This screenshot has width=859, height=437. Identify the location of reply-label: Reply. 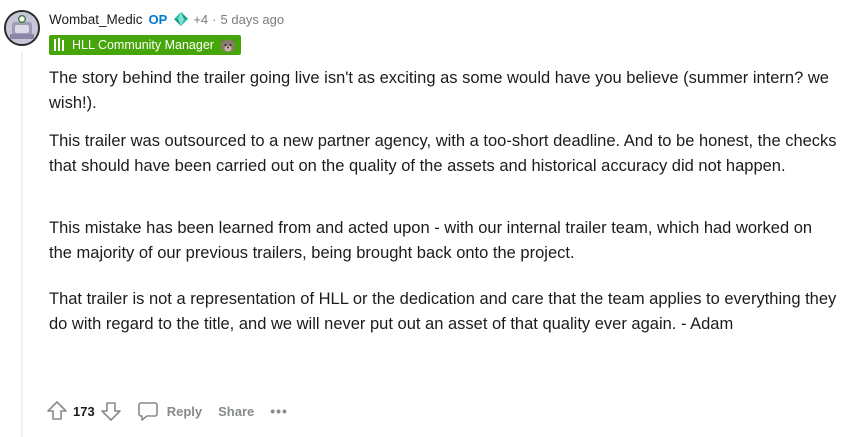
(184, 411).